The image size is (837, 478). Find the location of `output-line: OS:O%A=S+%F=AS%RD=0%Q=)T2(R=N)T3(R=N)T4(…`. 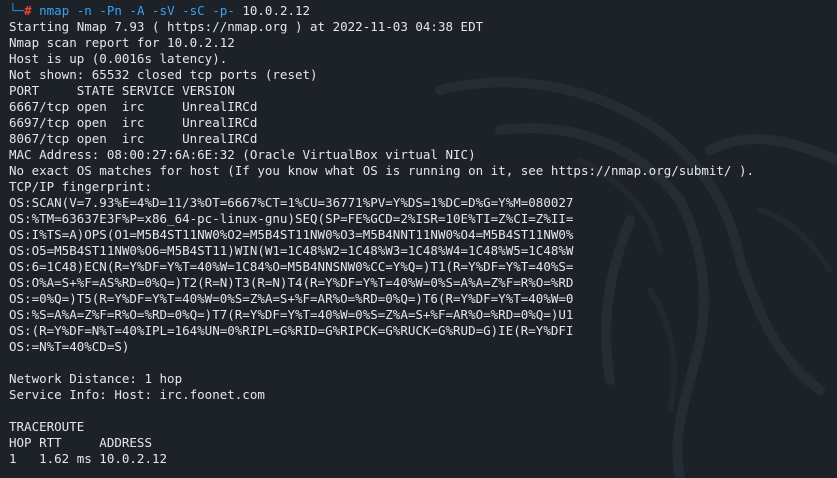

output-line: OS:O%A=S+%F=AS%RD=0%Q=)T2(R=N)T3(R=N)T4(… is located at coordinates (291, 282).